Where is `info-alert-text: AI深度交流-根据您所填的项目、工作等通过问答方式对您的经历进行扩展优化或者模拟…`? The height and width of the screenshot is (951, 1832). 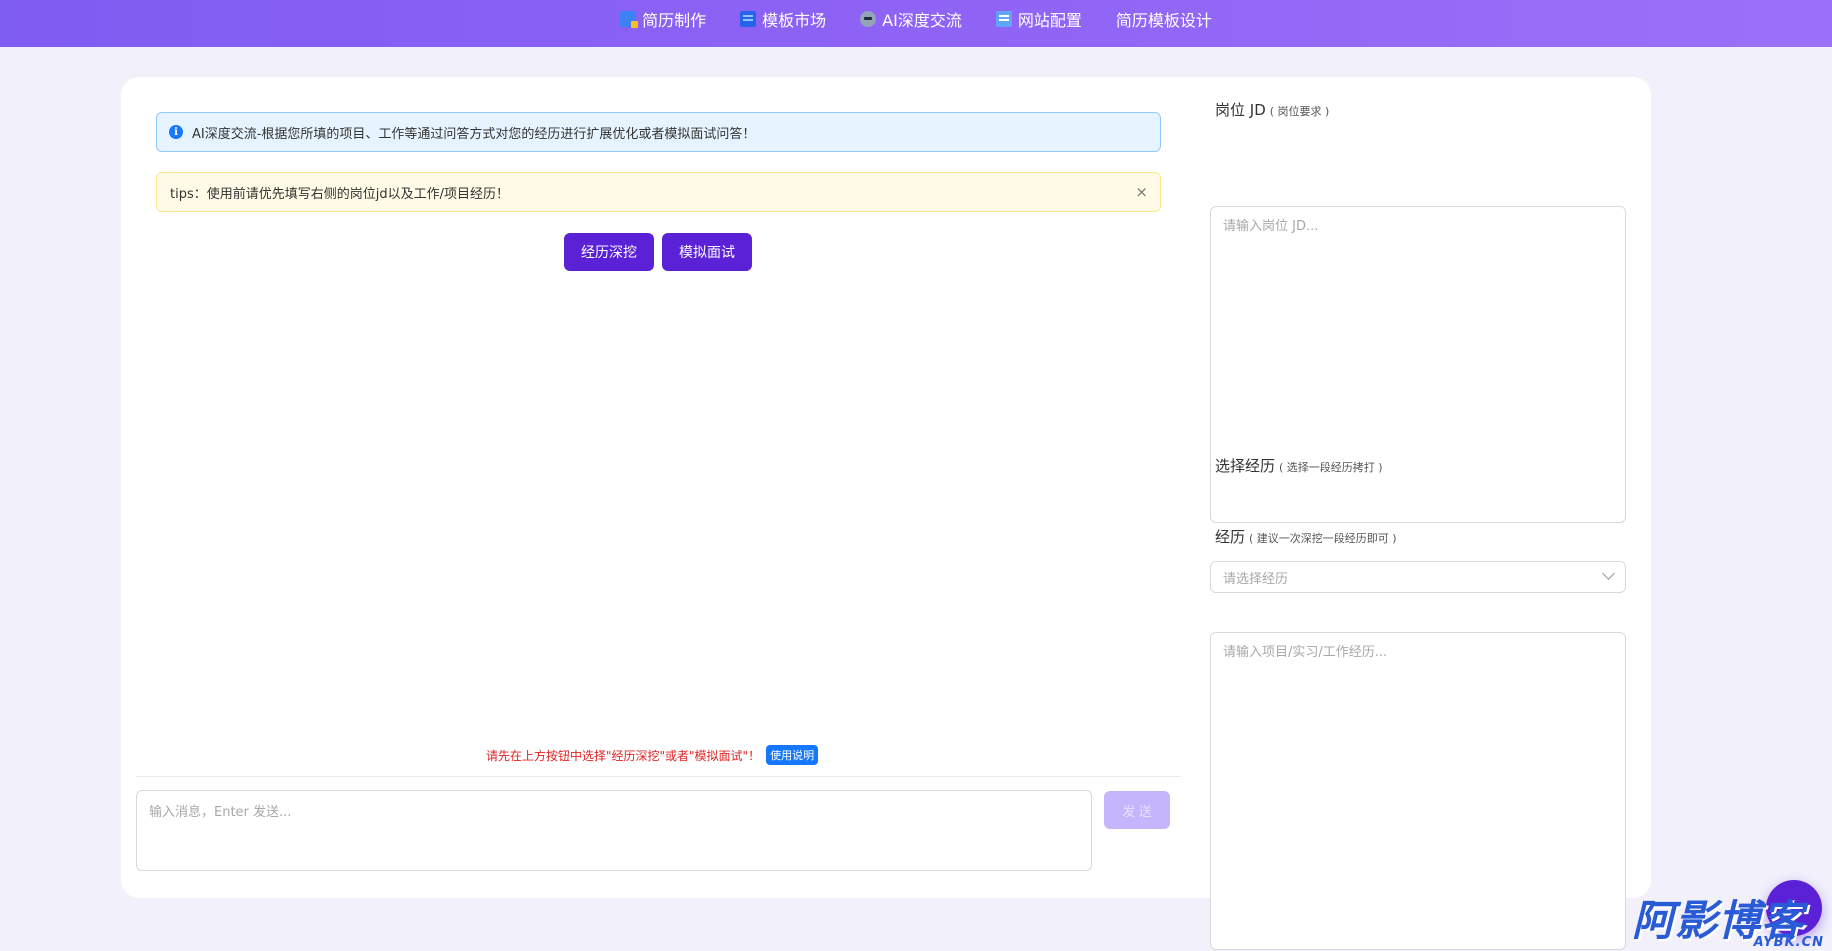 info-alert-text: AI深度交流-根据您所填的项目、工作等通过问答方式对您的经历进行扩展优化或者模拟… is located at coordinates (474, 134).